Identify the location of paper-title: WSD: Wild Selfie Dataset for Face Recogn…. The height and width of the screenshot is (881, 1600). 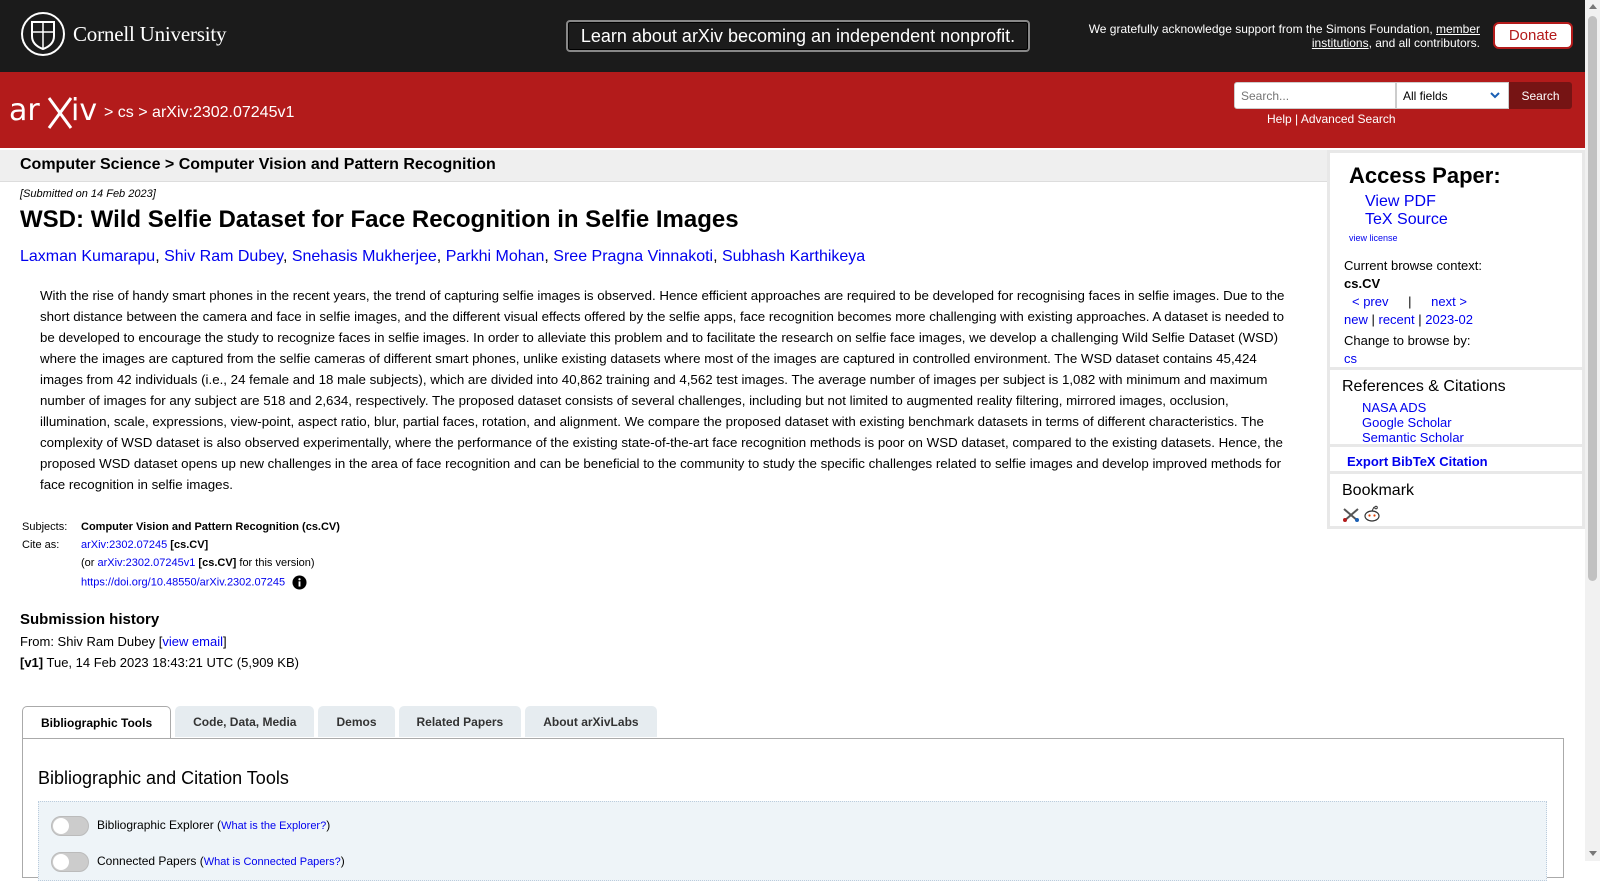
(379, 219).